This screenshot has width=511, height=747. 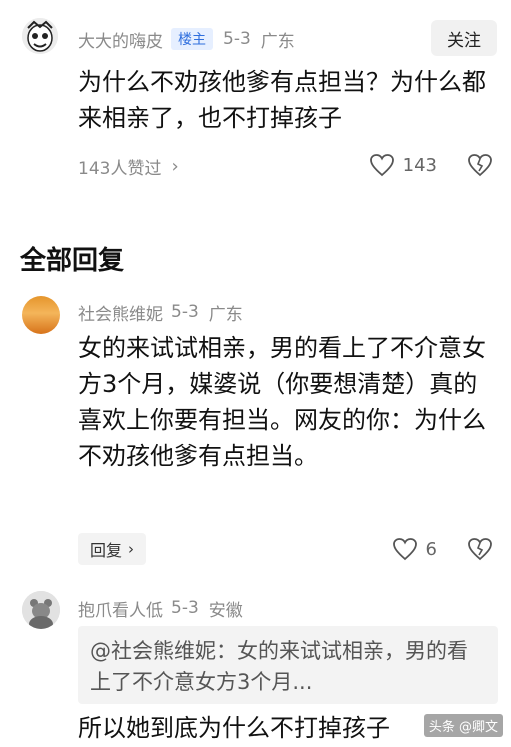 I want to click on comment-meta: 抱爪看人低 5-3 安徽, so click(x=160, y=608).